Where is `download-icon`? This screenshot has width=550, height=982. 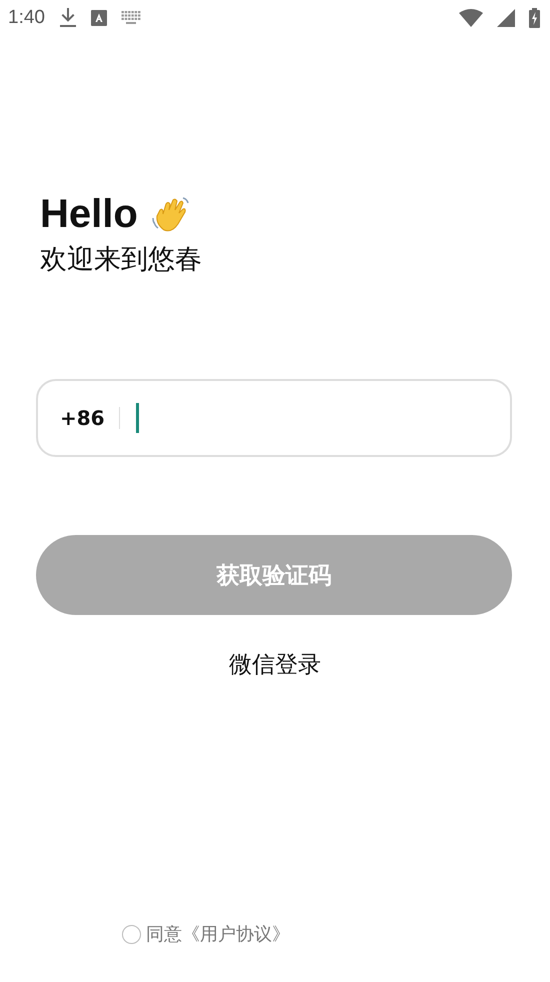 download-icon is located at coordinates (67, 18).